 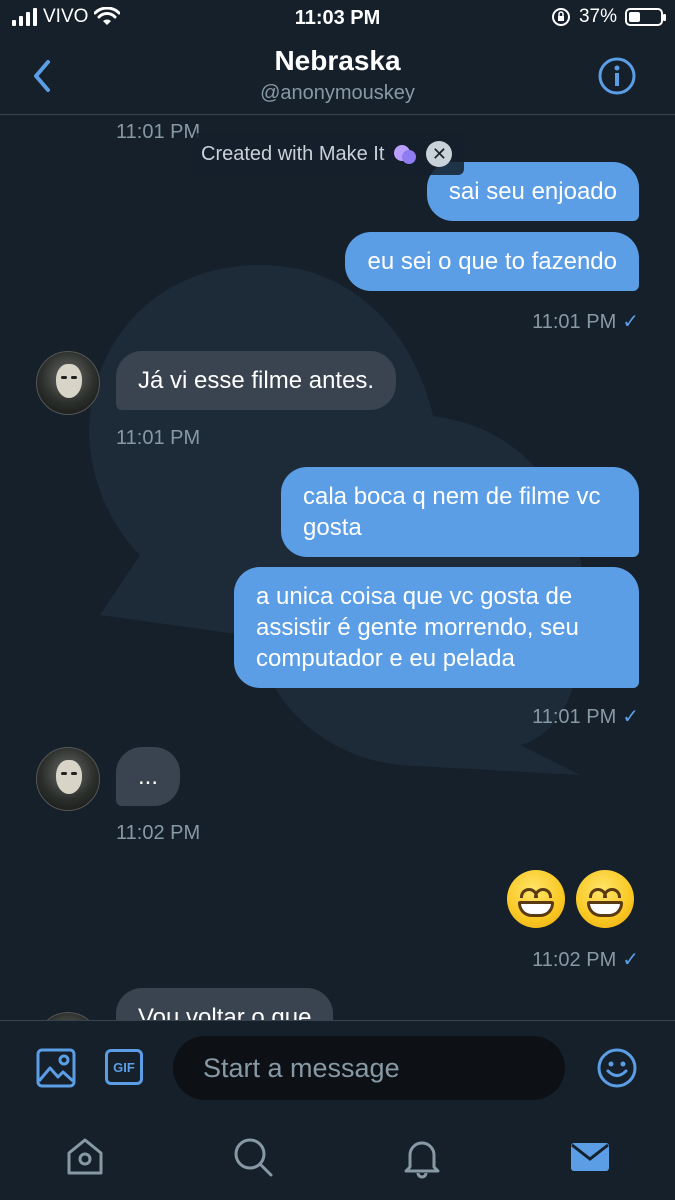 I want to click on contact-name: Nebraska, so click(x=337, y=61).